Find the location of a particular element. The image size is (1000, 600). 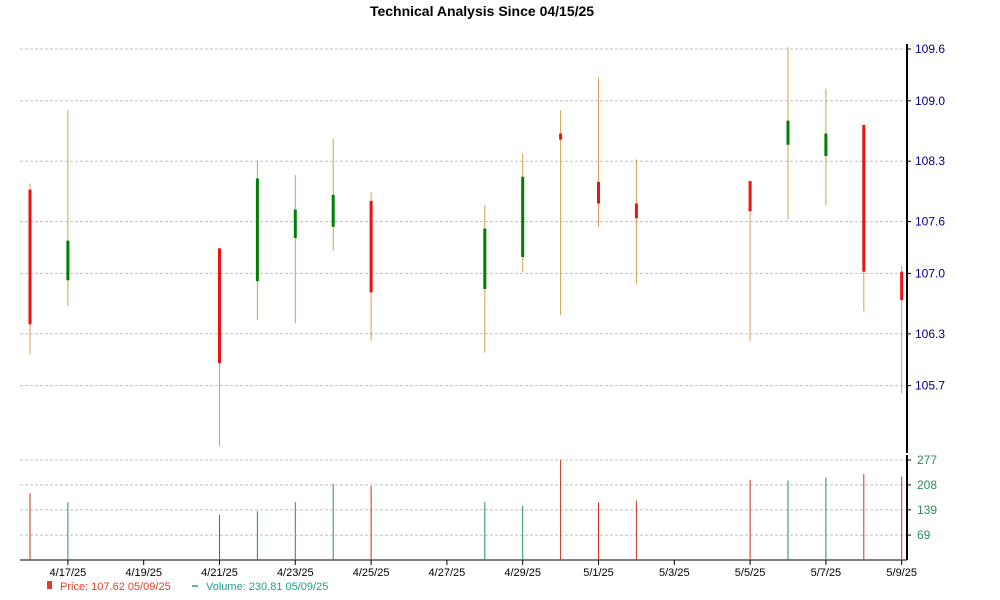

price-tick-label: 105.7 is located at coordinates (930, 386).